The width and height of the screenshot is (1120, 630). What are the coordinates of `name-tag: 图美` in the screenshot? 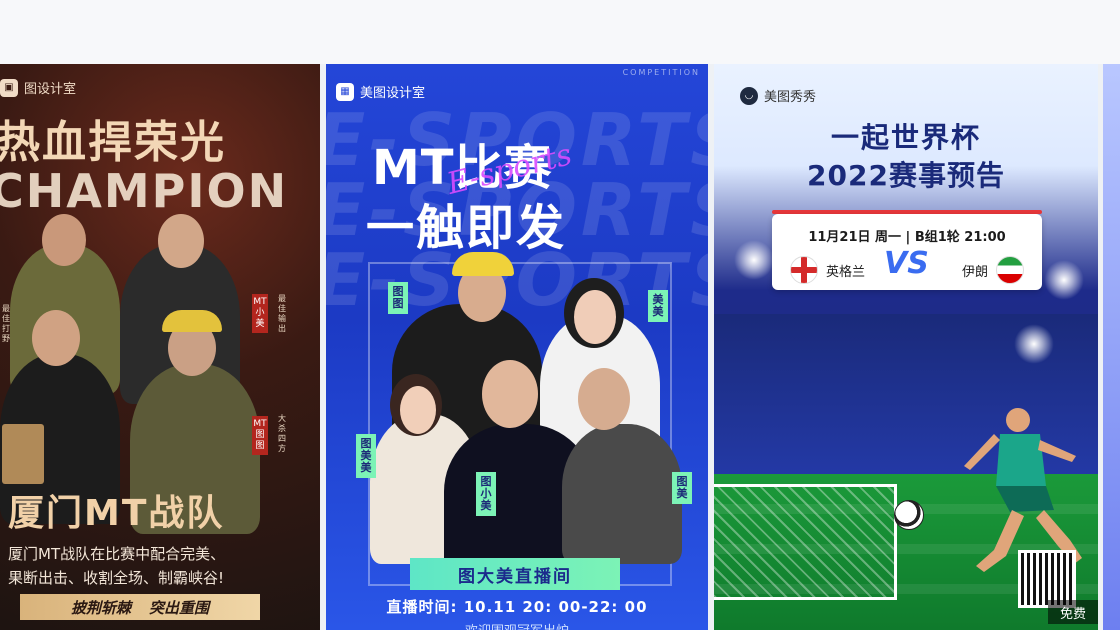 It's located at (682, 488).